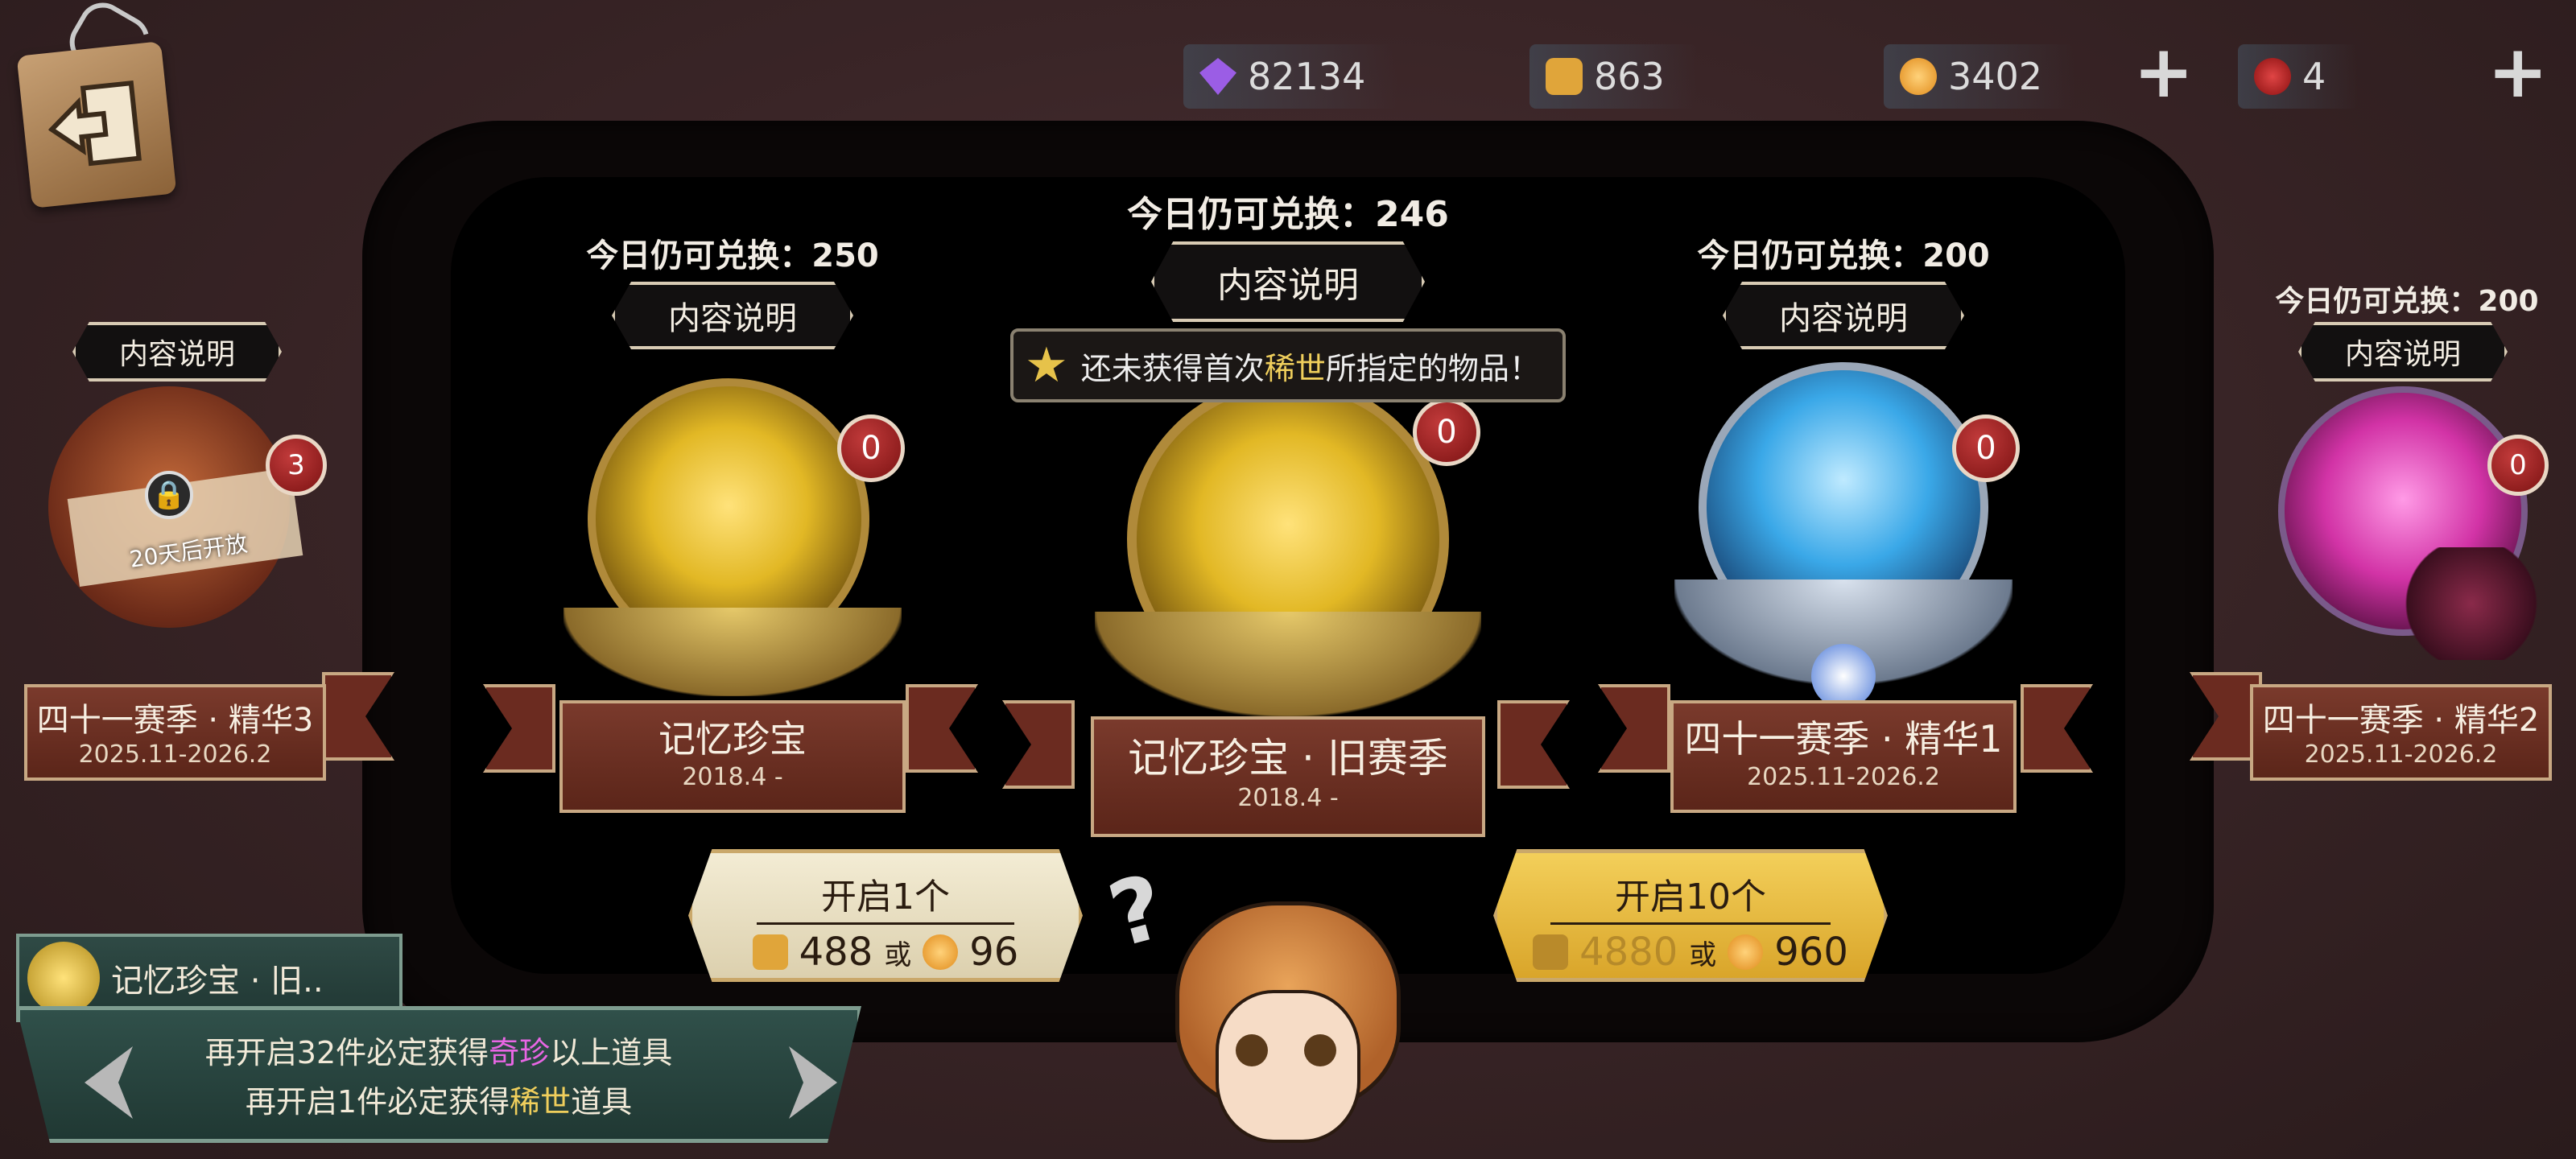 This screenshot has width=2576, height=1159. Describe the element at coordinates (177, 352) in the screenshot. I see `desc-button-essence3: 内容说明` at that location.